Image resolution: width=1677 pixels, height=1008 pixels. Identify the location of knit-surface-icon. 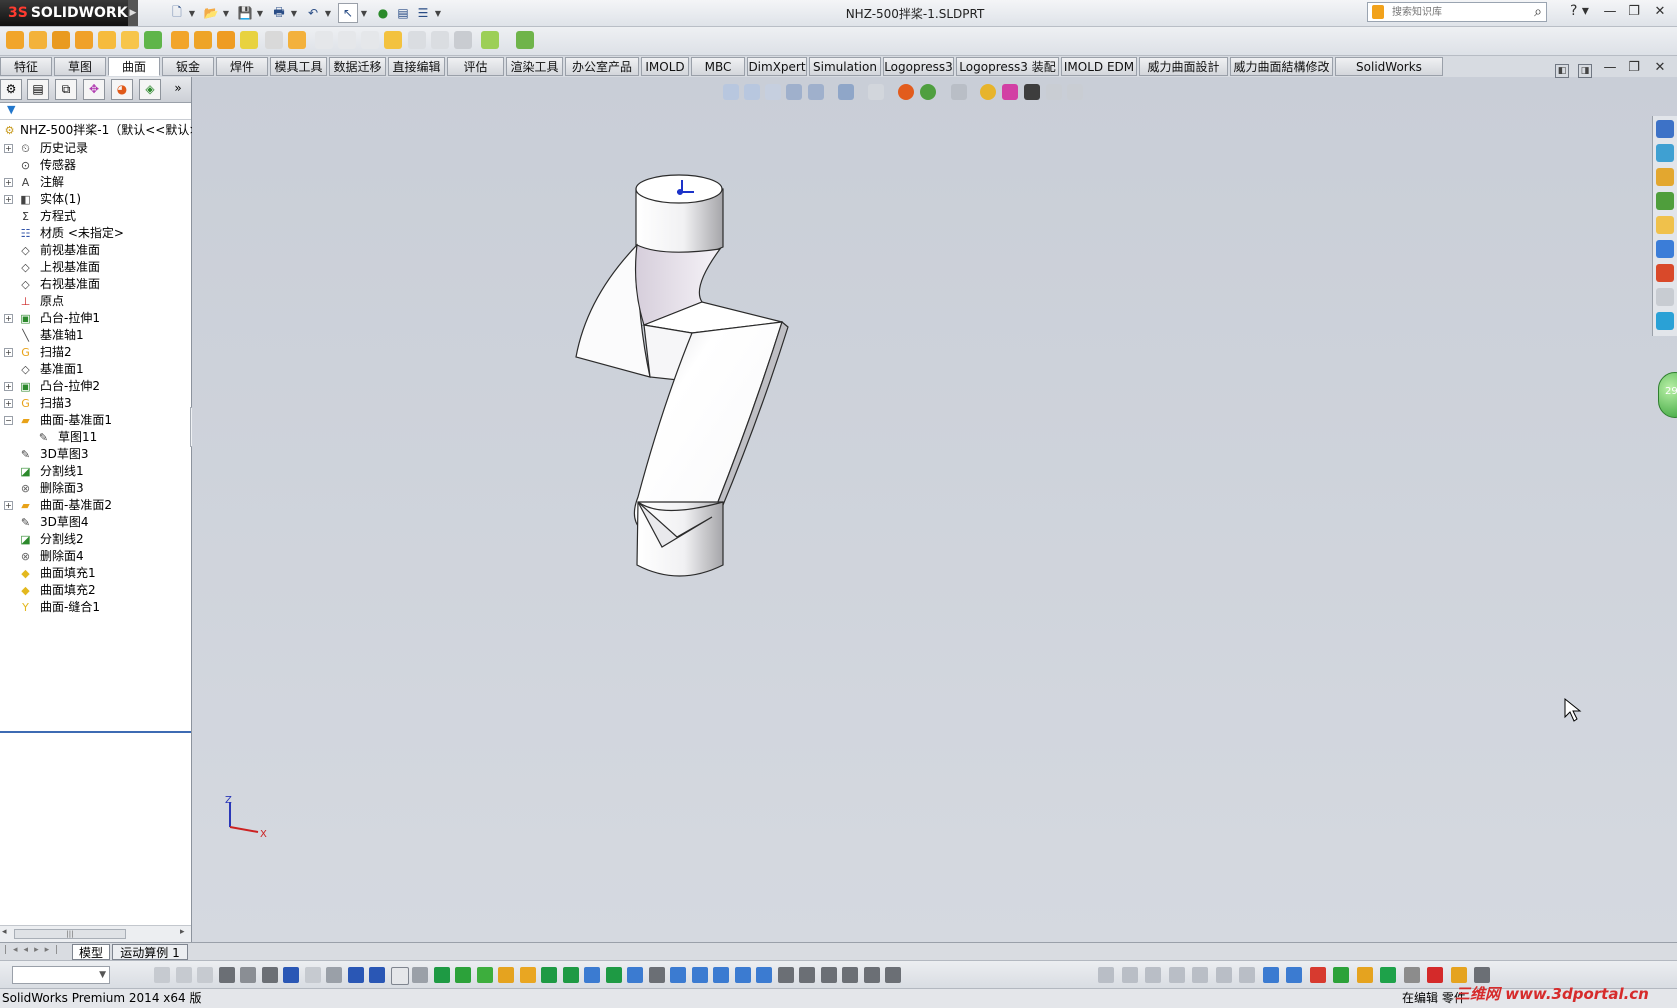
(393, 40).